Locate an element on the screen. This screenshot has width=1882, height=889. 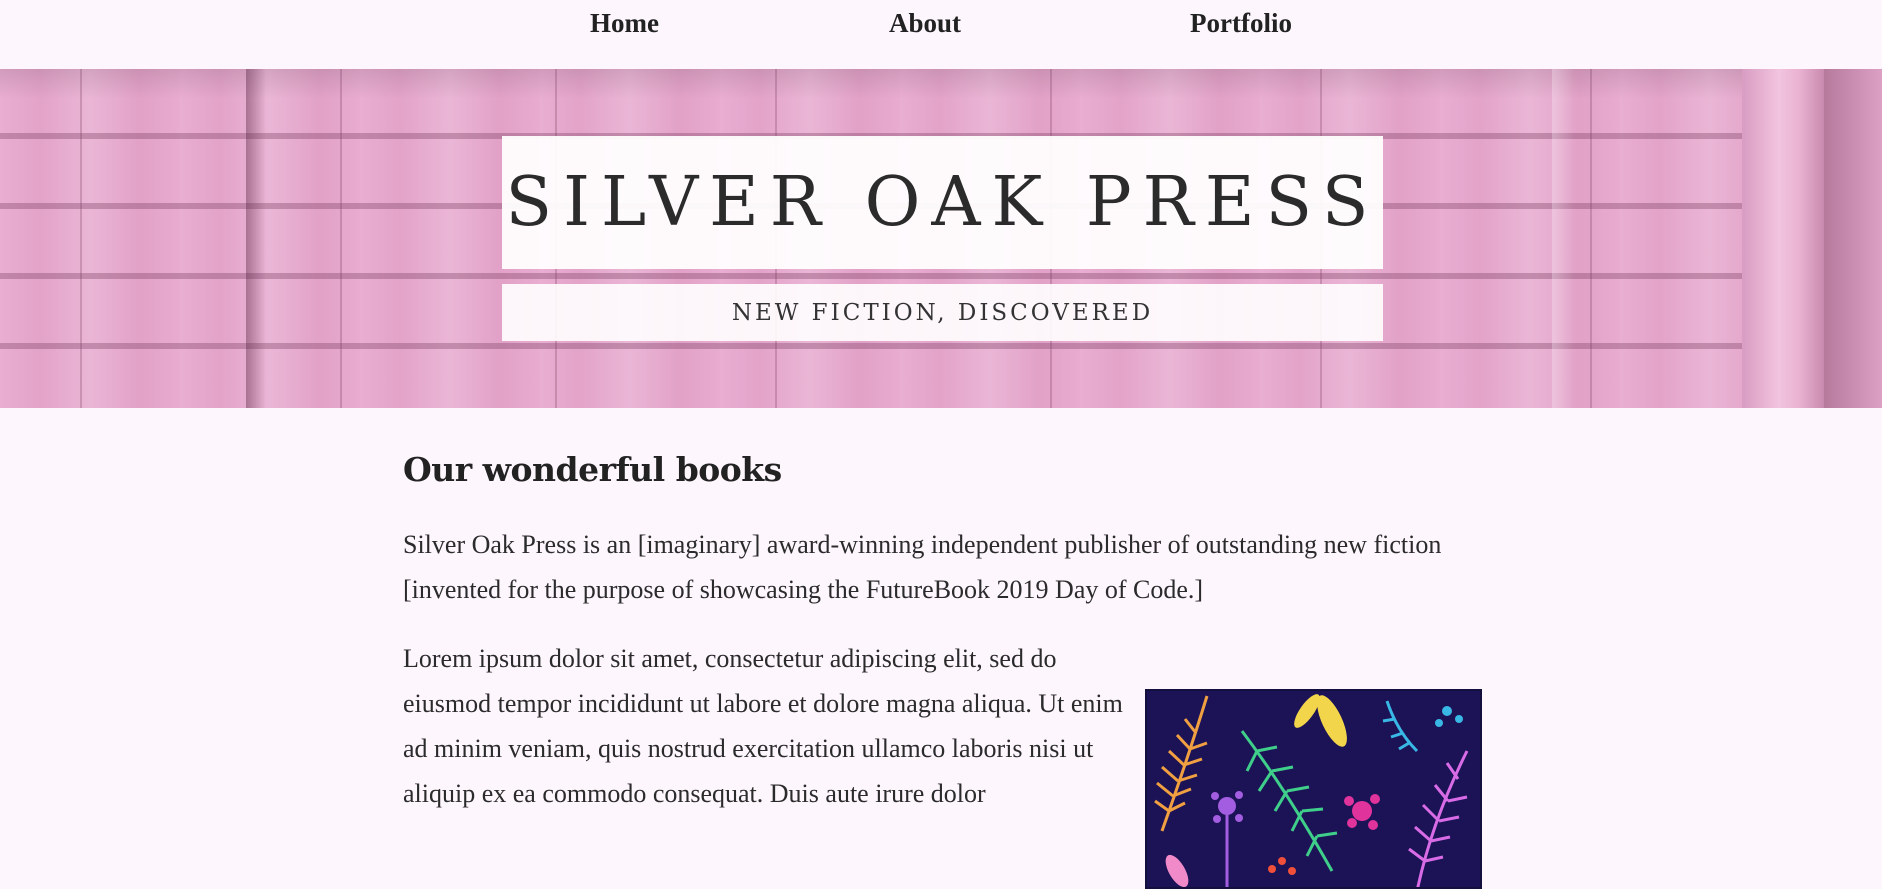
nav-portfolio-link: Portfolio is located at coordinates (1241, 23).